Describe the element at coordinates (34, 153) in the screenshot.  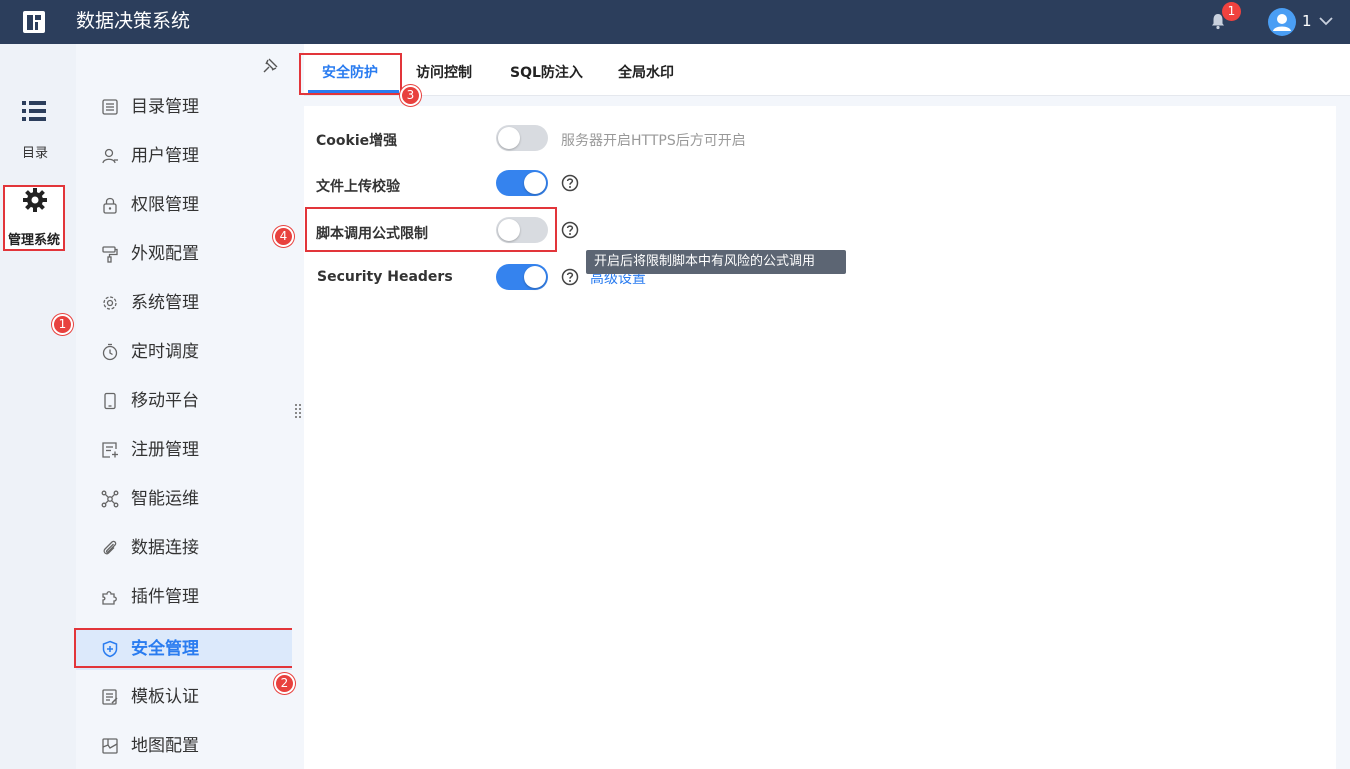
I see `rail-catalog-label: 目录` at that location.